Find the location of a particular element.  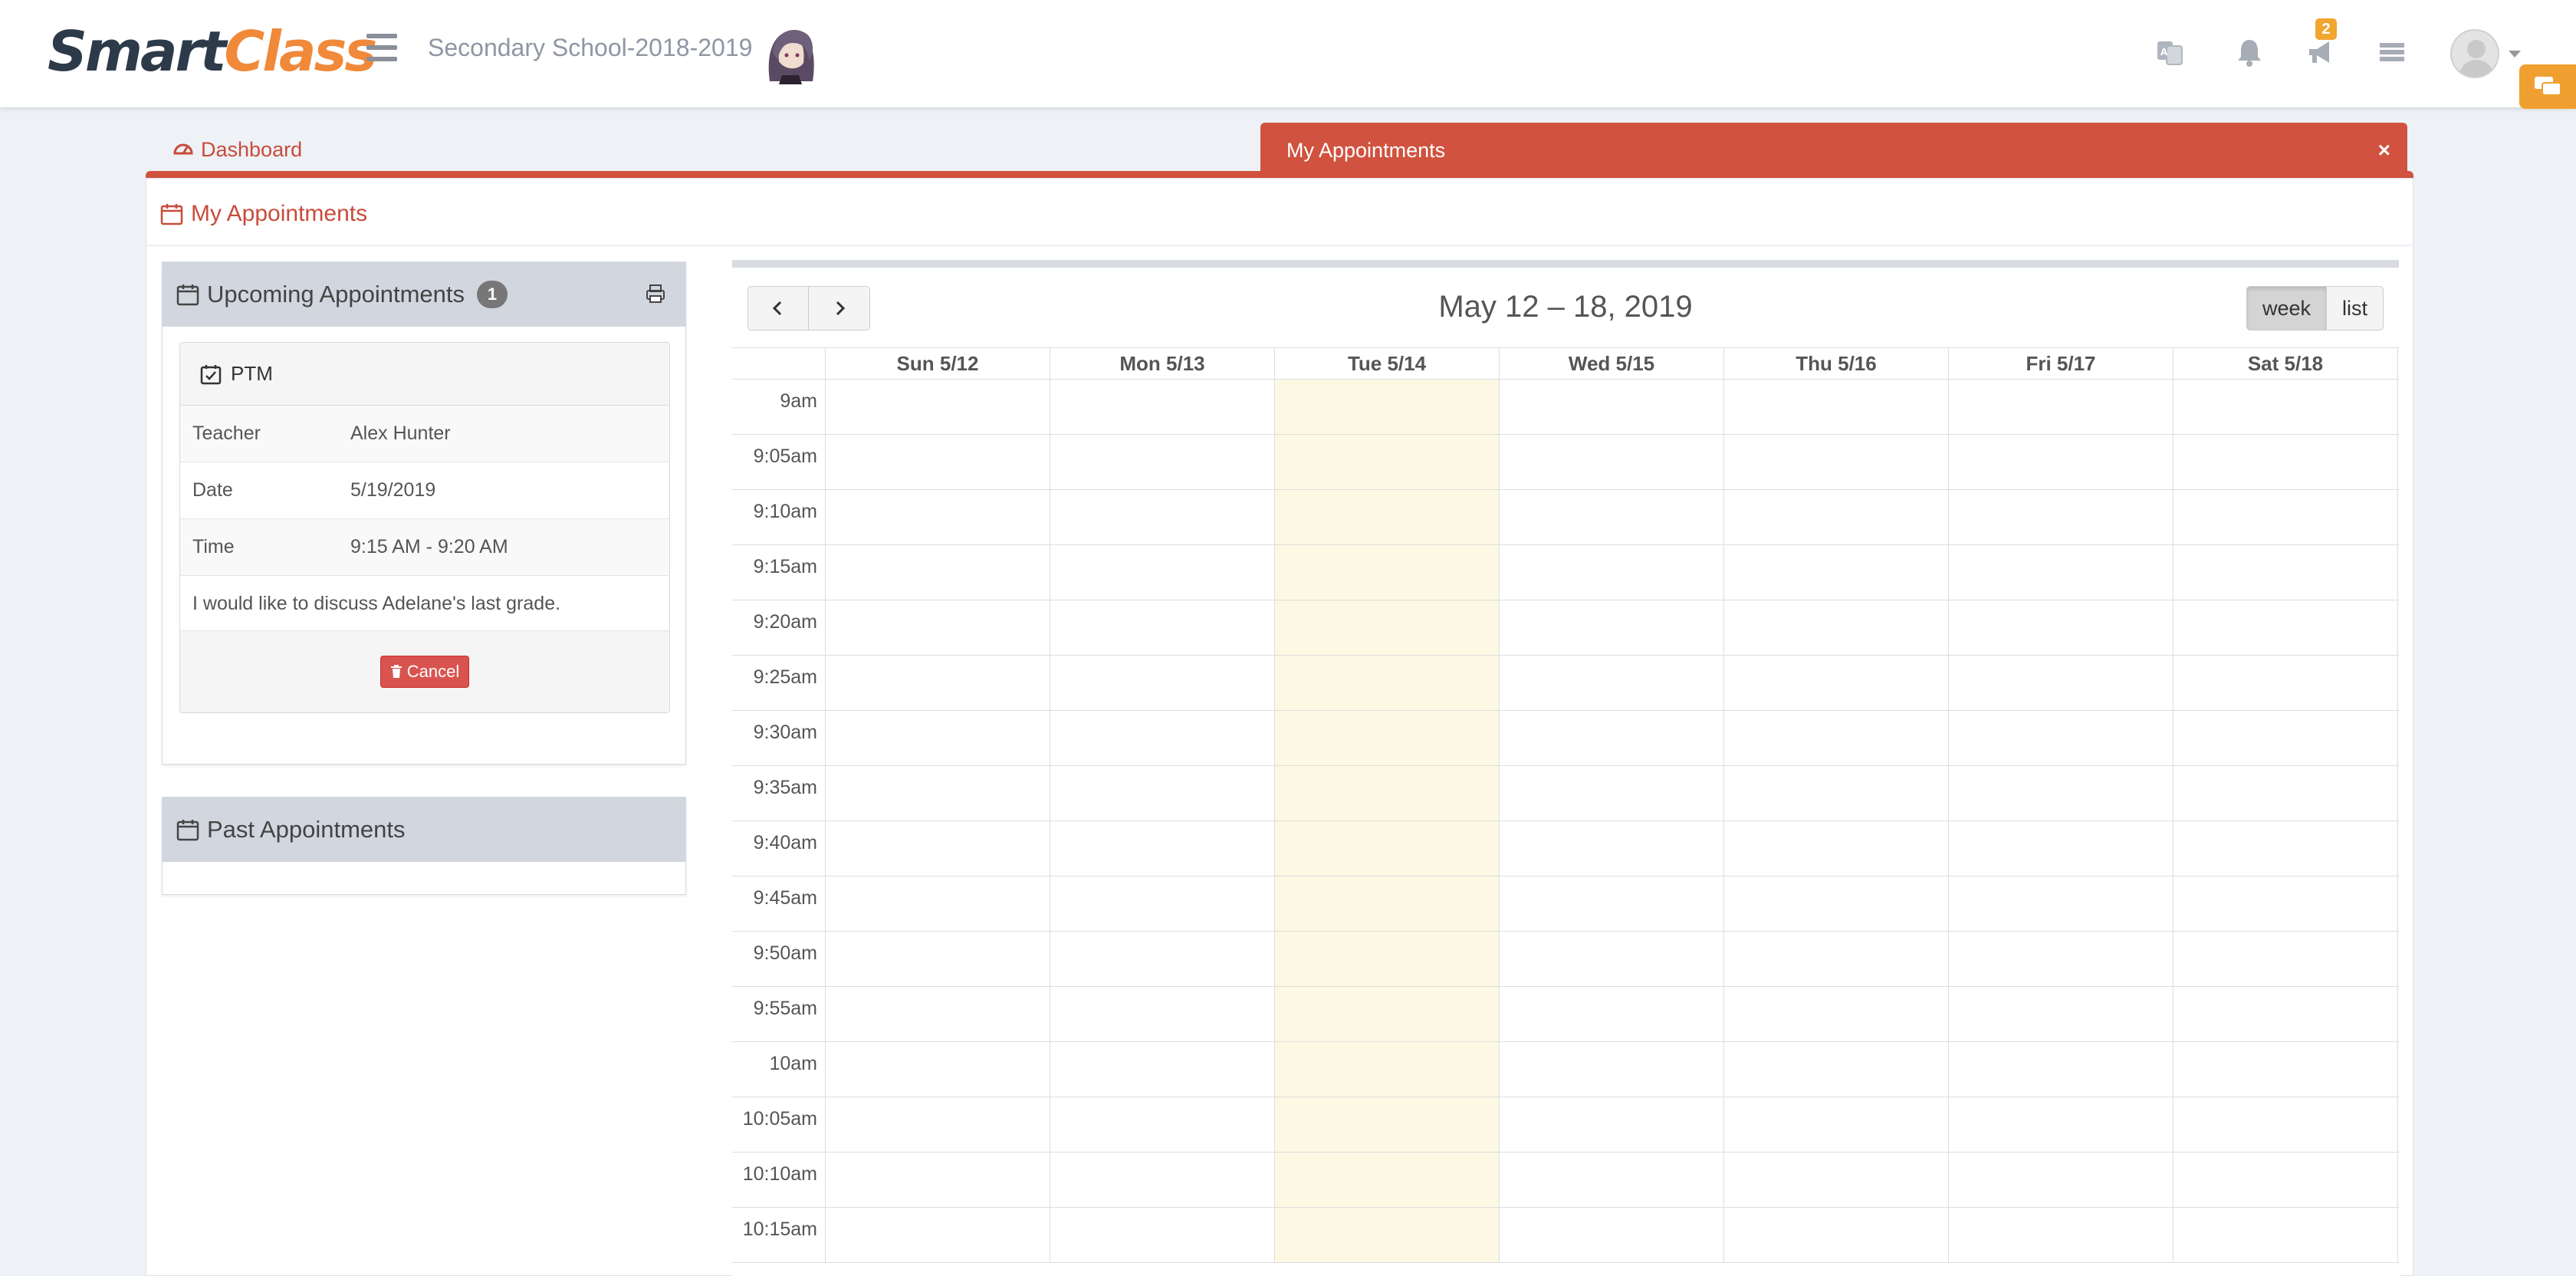

next-week-button is located at coordinates (839, 308).